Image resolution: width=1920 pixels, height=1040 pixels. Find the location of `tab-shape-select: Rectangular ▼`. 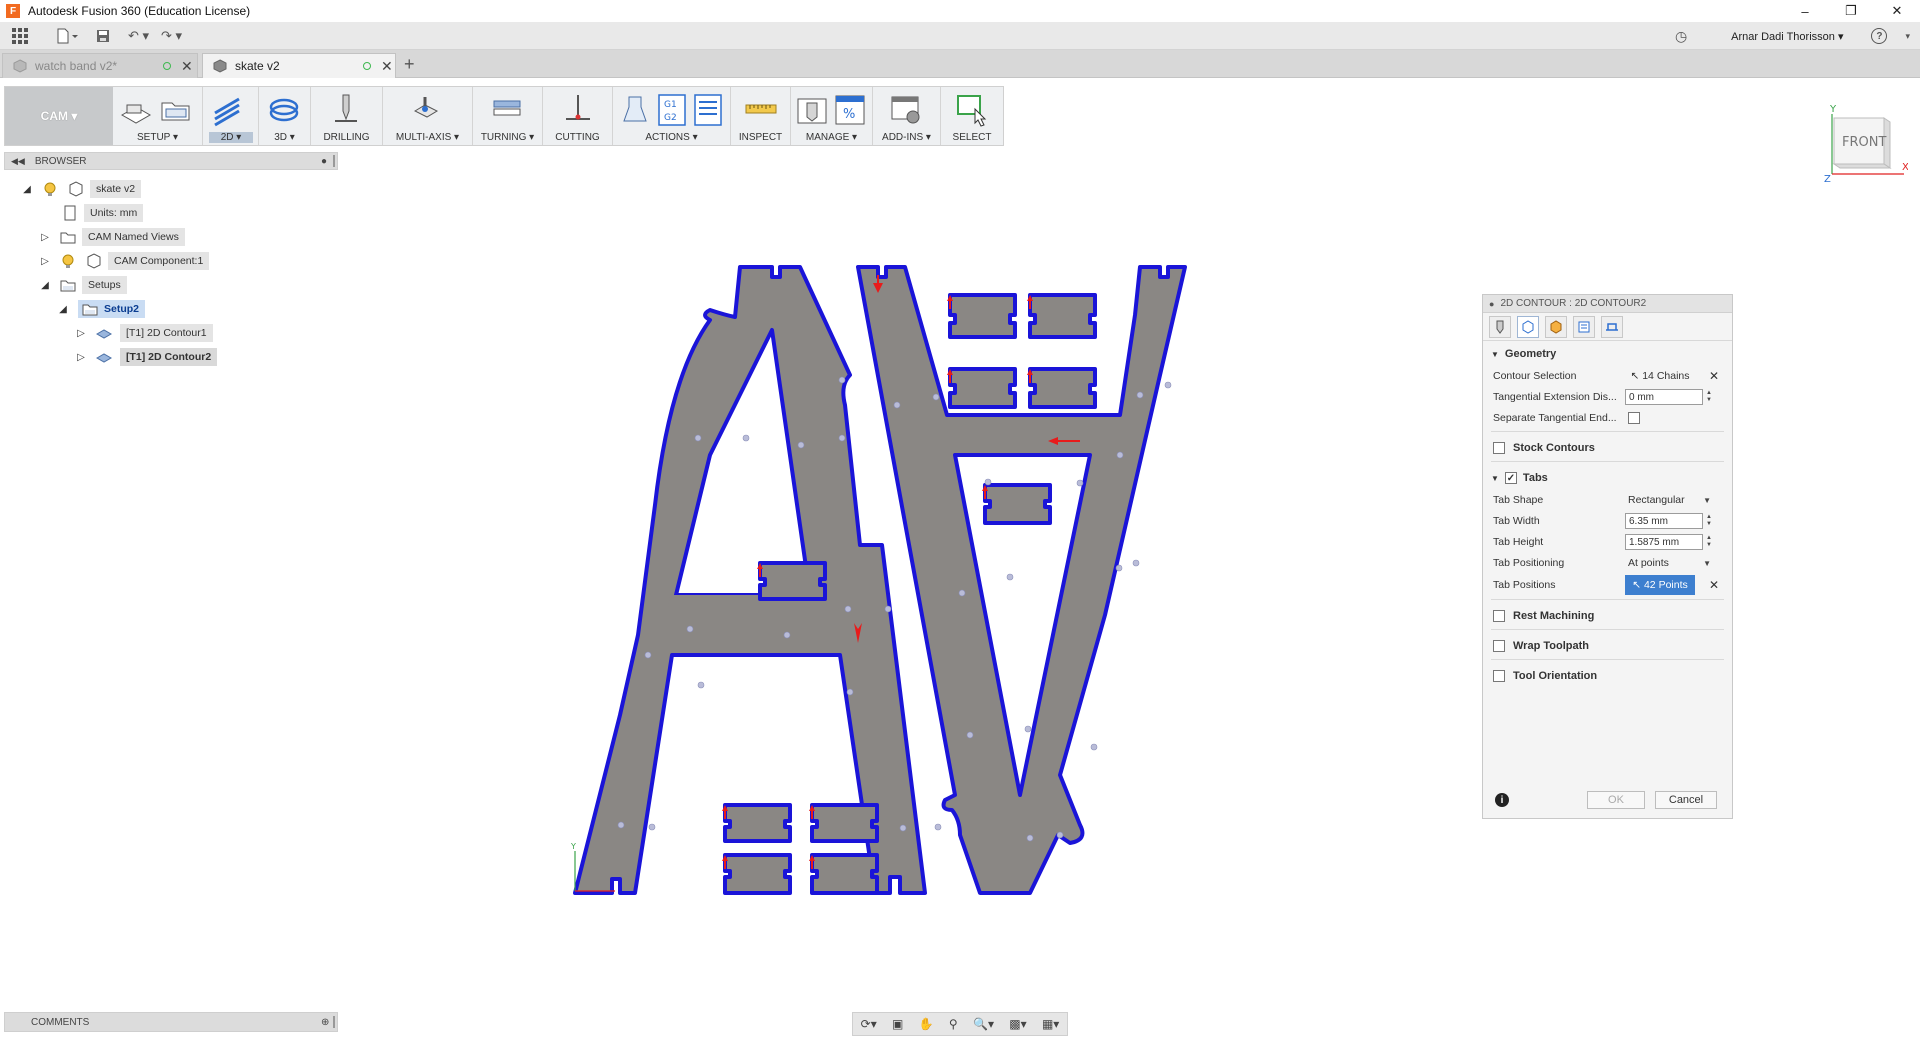

tab-shape-select: Rectangular ▼ is located at coordinates (1669, 500).